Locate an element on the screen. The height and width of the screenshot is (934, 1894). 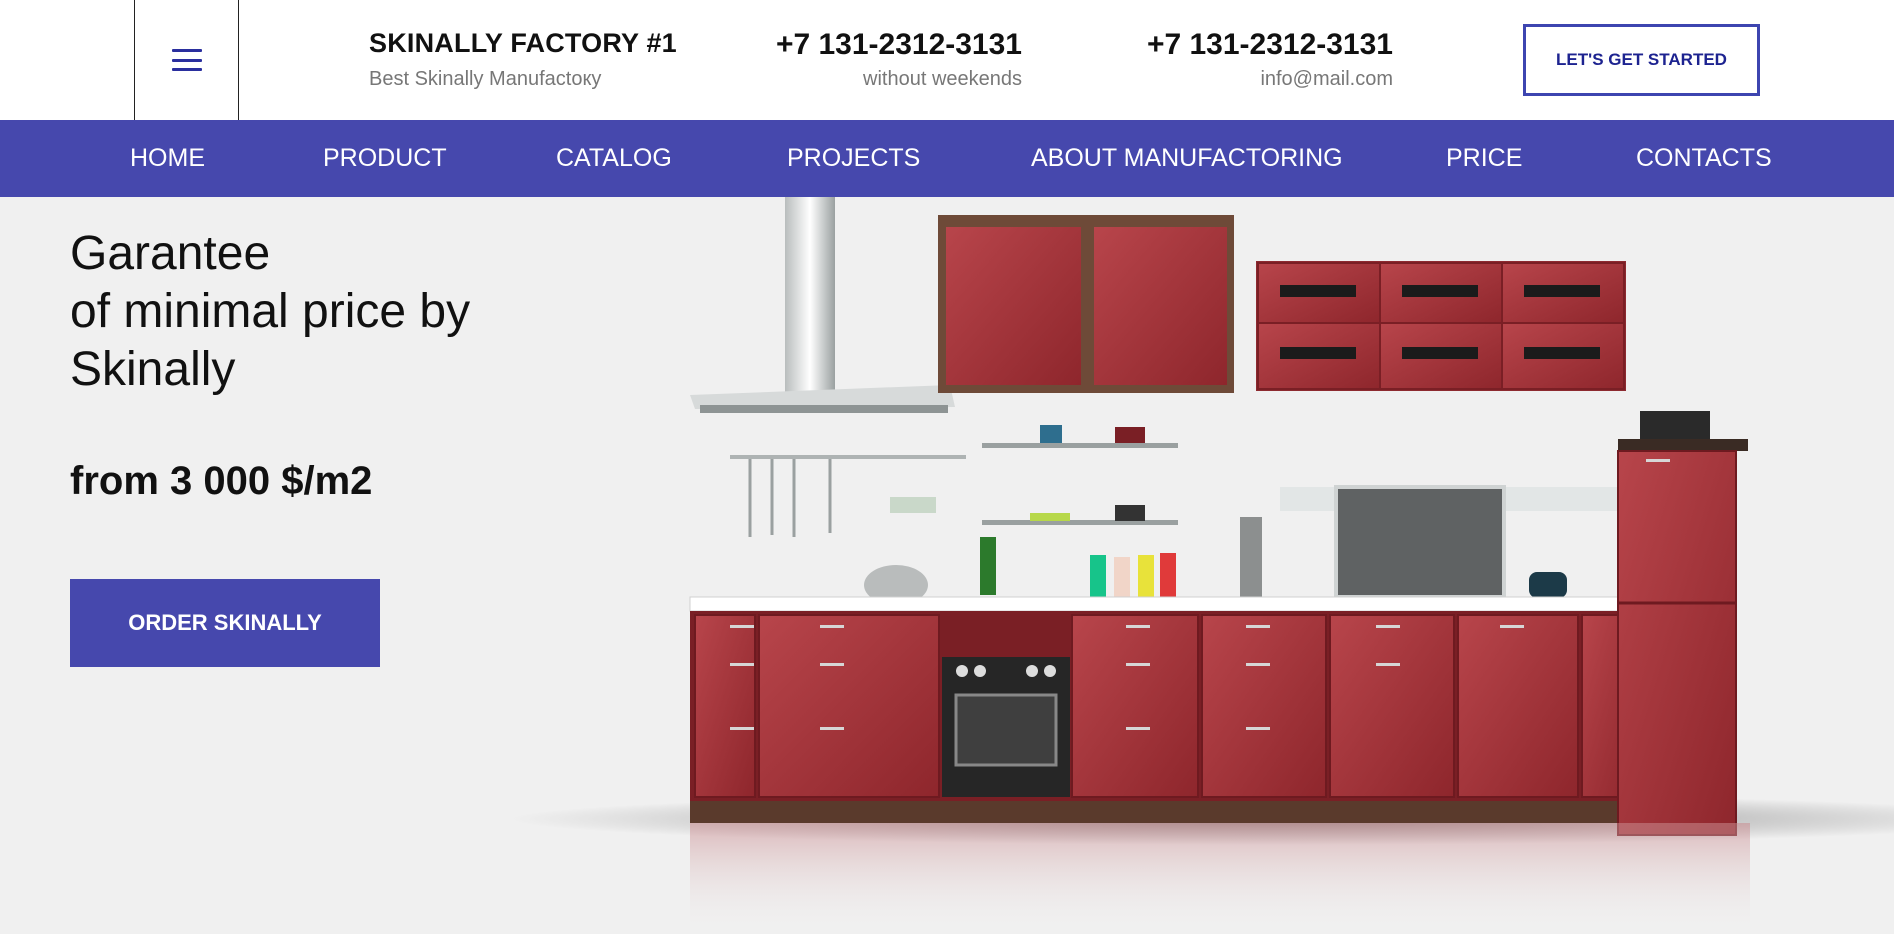
working-hours-note: without weekends is located at coordinates (942, 79).